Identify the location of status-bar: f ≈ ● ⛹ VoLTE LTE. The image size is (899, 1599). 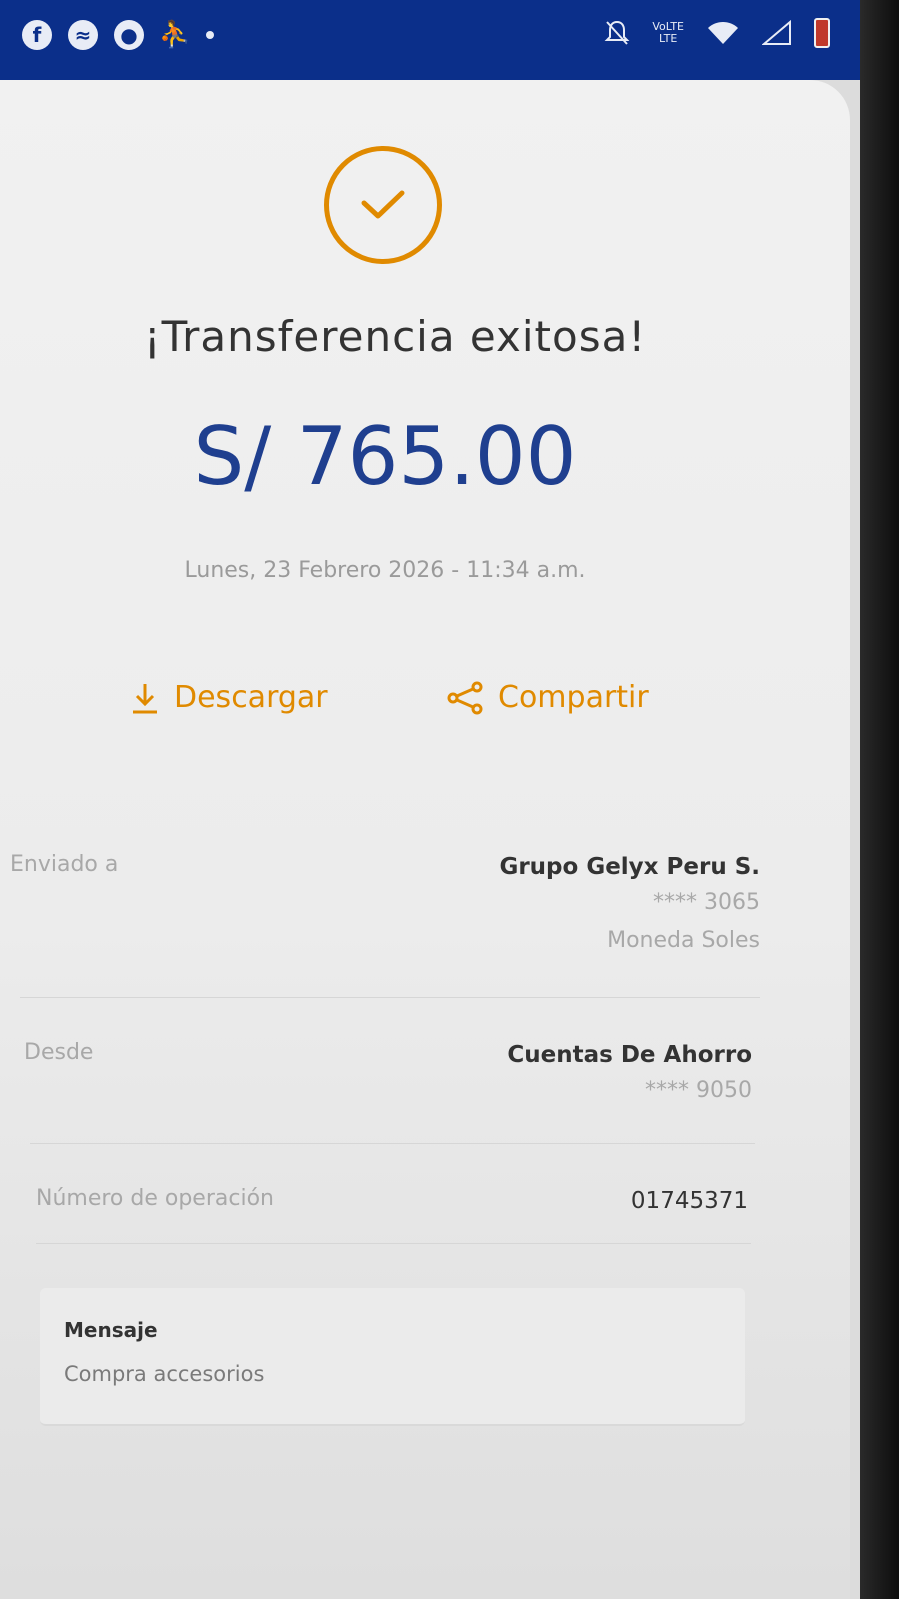
(433, 40).